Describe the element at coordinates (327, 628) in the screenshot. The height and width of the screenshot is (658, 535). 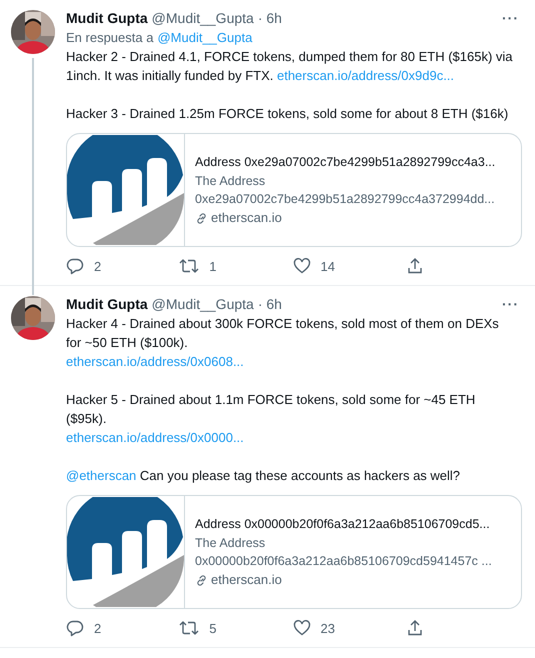
I see `like-count: 23` at that location.